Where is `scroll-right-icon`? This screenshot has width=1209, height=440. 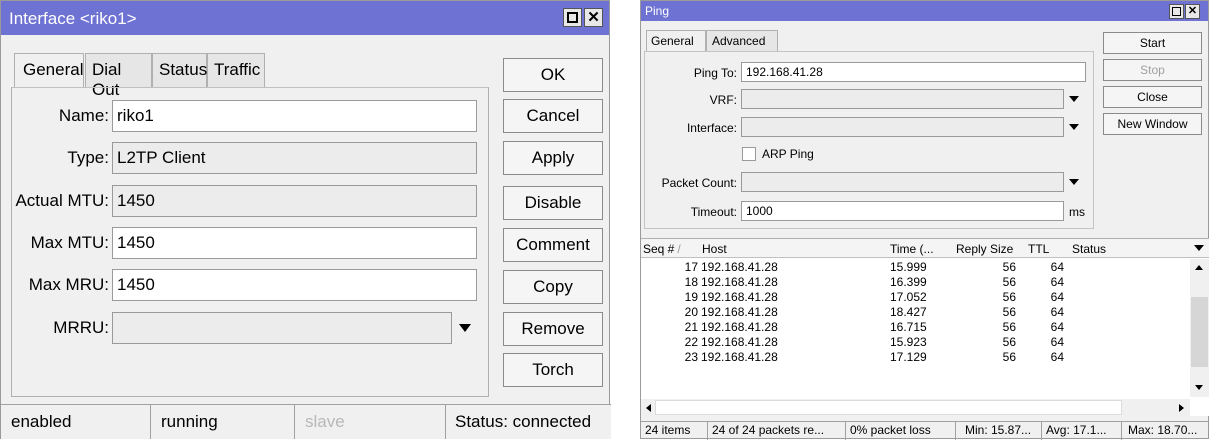 scroll-right-icon is located at coordinates (1181, 408).